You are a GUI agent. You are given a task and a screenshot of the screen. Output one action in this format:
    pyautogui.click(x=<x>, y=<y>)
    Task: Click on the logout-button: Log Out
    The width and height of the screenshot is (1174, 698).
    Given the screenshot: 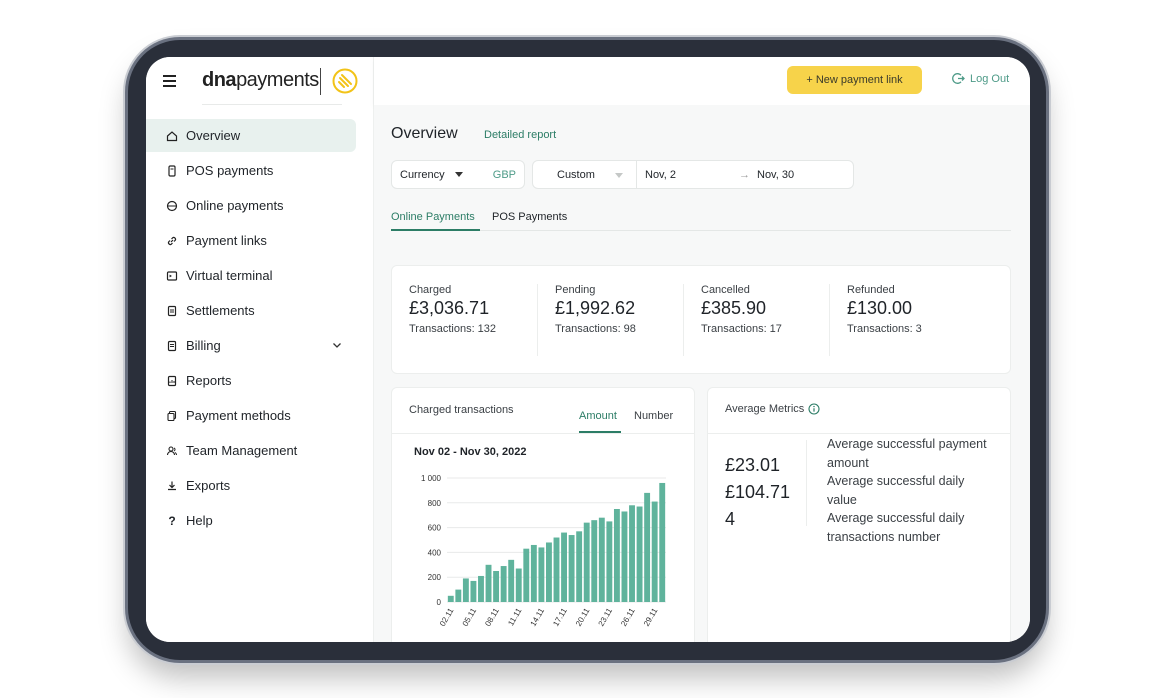 What is the action you would take?
    pyautogui.click(x=980, y=78)
    